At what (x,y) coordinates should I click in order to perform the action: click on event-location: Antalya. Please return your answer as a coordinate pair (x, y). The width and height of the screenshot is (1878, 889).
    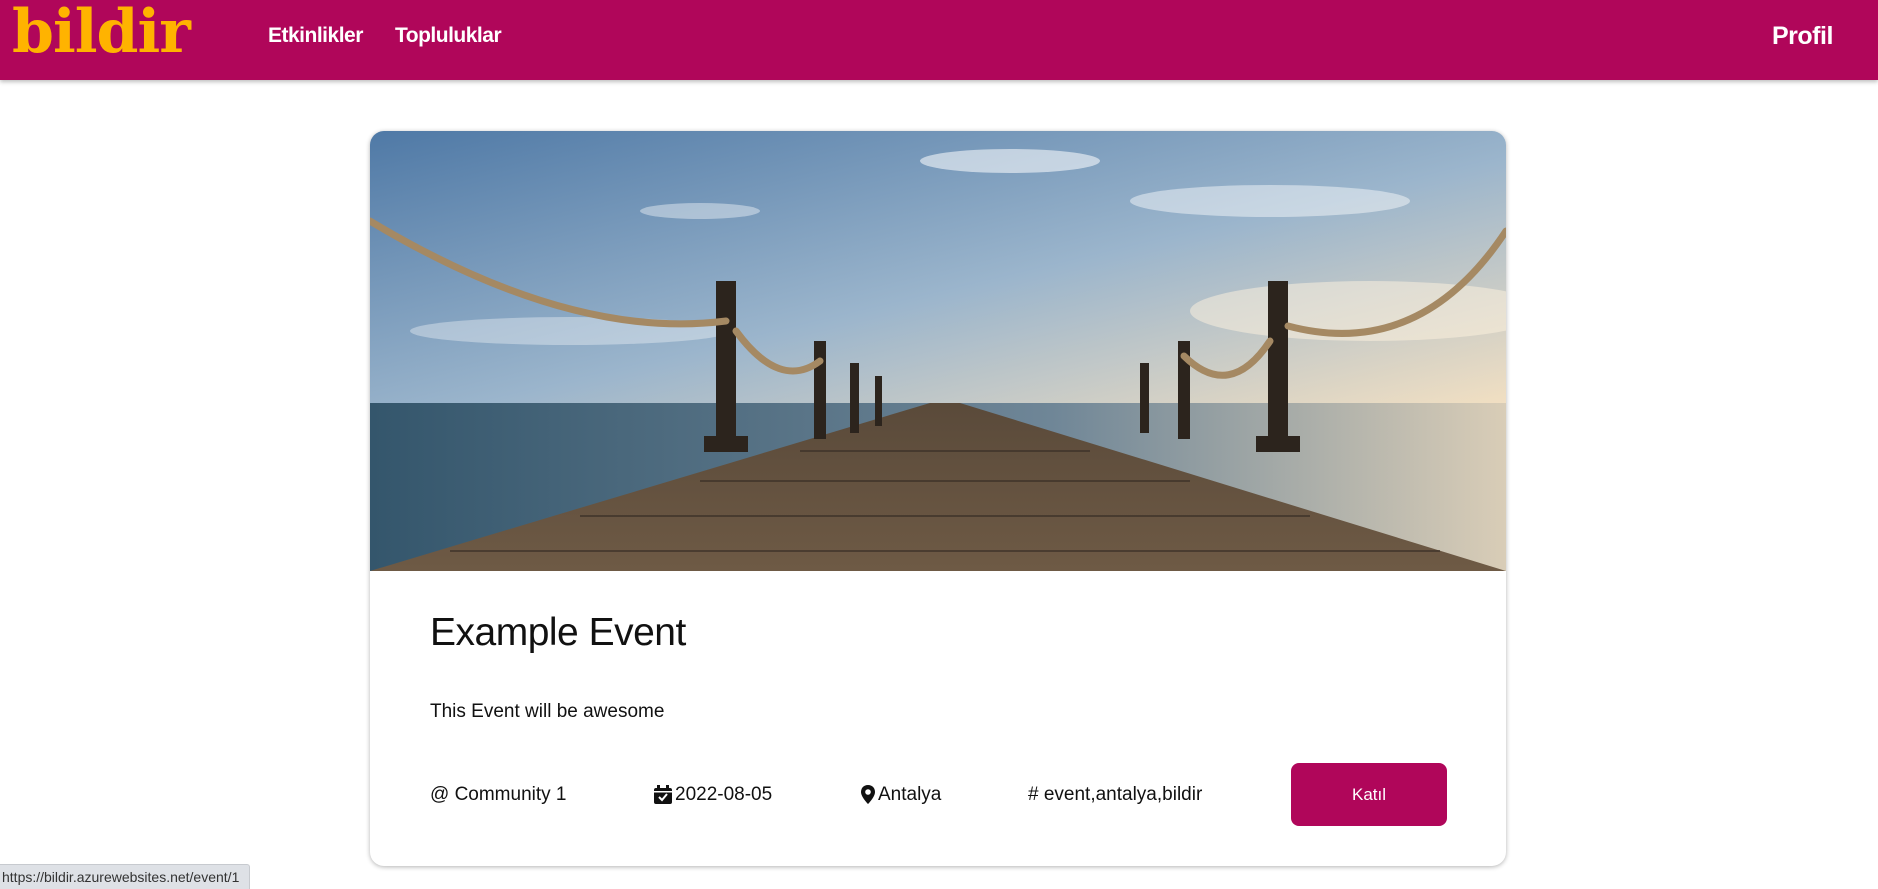
    Looking at the image, I should click on (900, 795).